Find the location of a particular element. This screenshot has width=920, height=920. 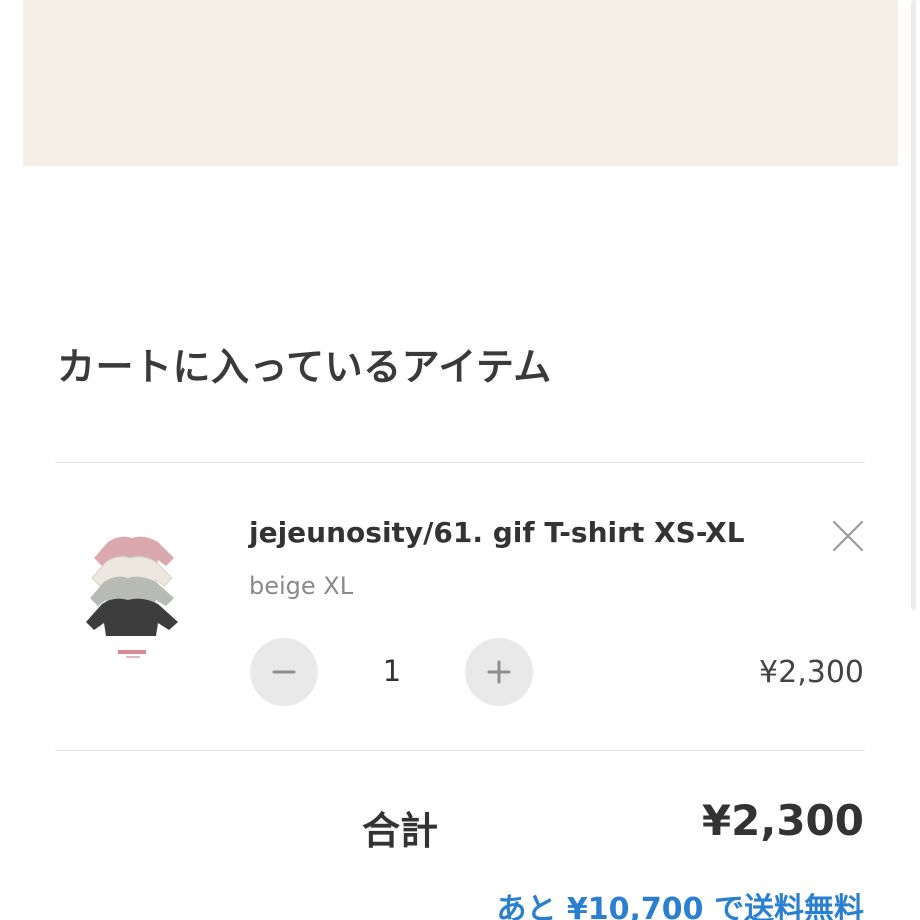

item-variant: beige XL is located at coordinates (301, 586).